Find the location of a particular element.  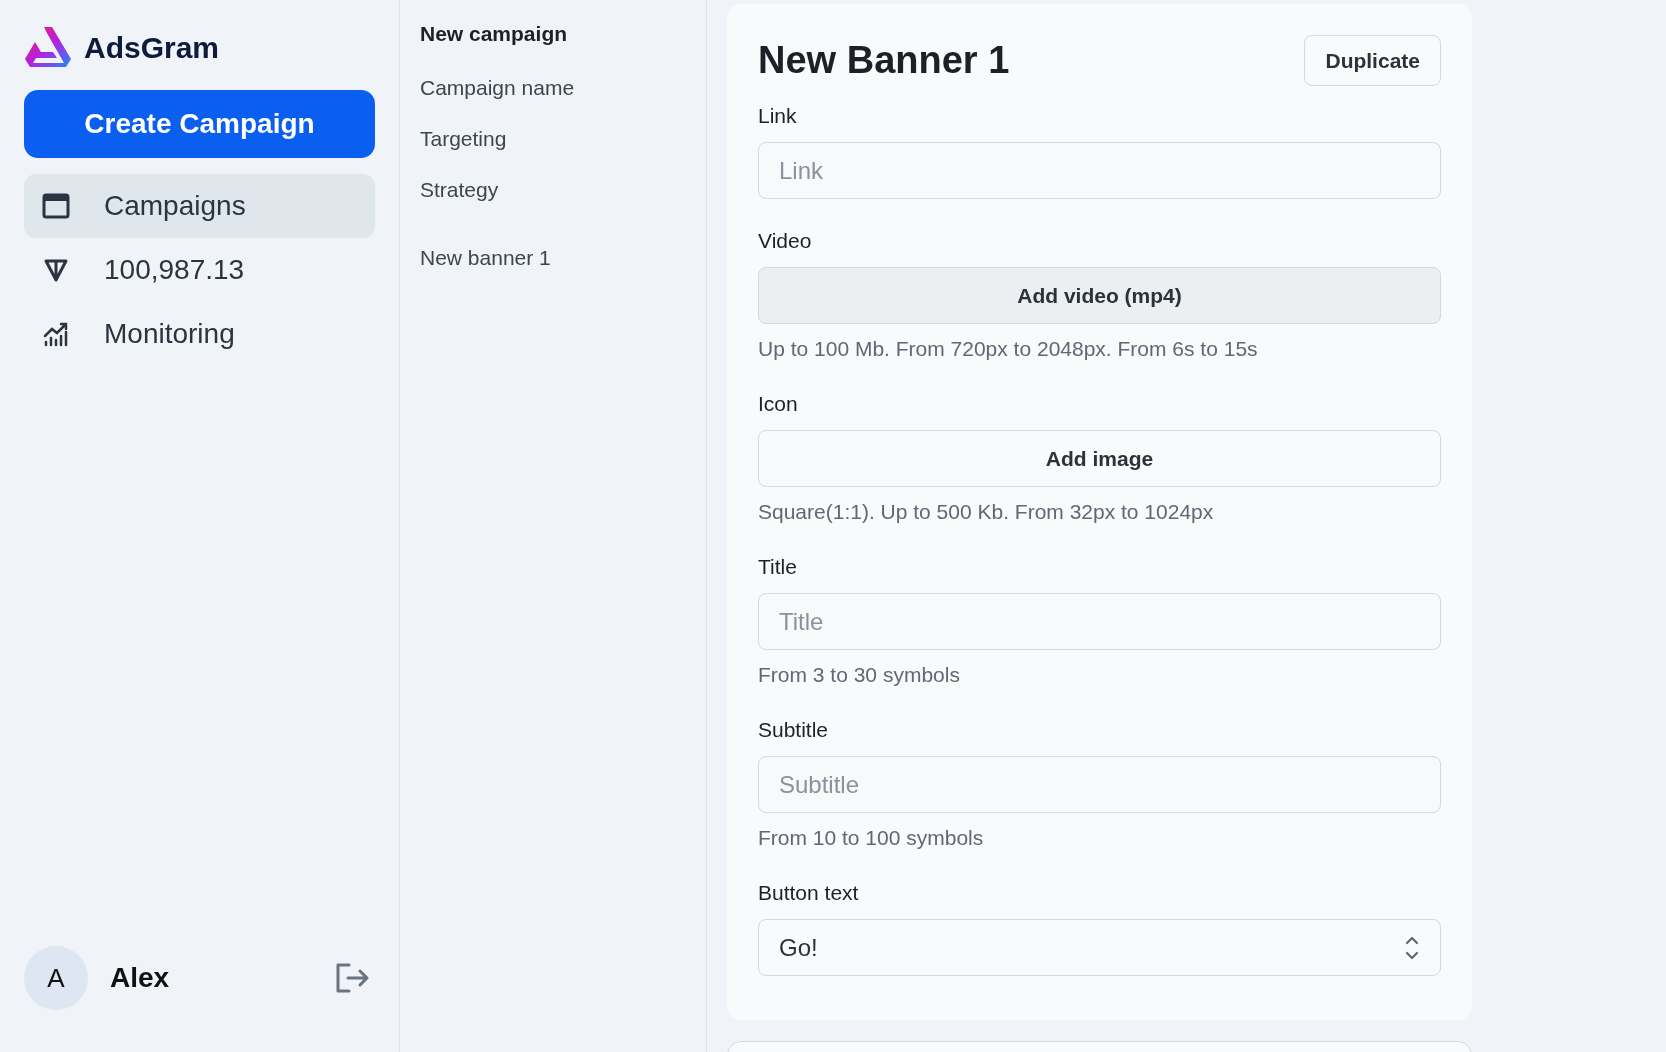

field-label: Icon is located at coordinates (778, 404).